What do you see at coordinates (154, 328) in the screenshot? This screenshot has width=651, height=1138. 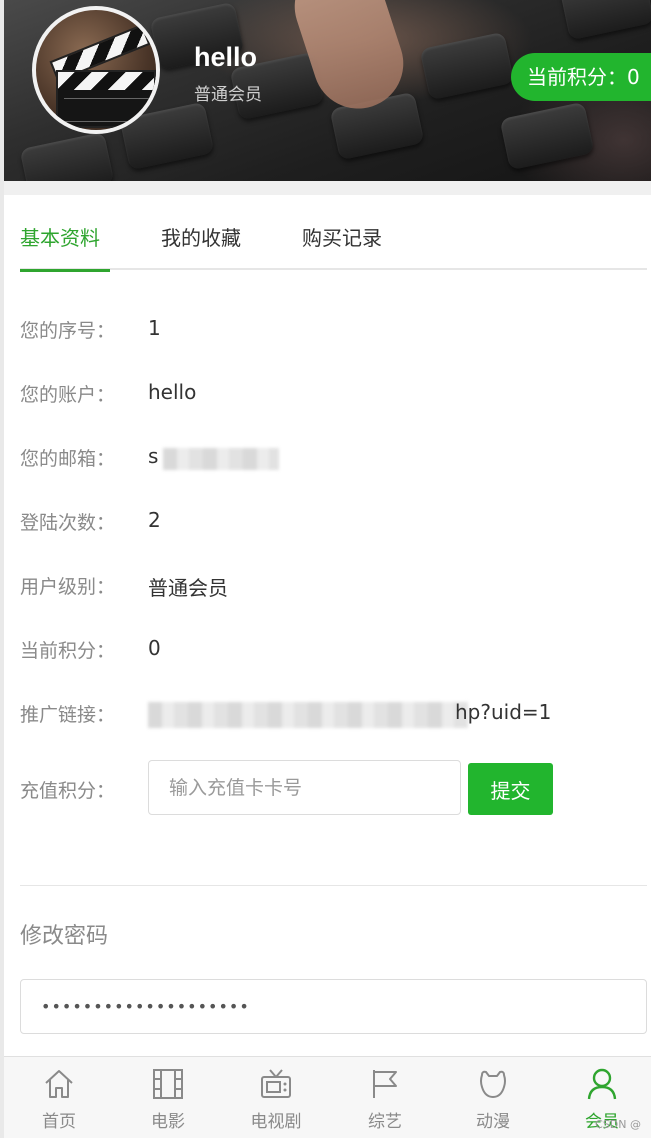 I see `serial-value: 1` at bounding box center [154, 328].